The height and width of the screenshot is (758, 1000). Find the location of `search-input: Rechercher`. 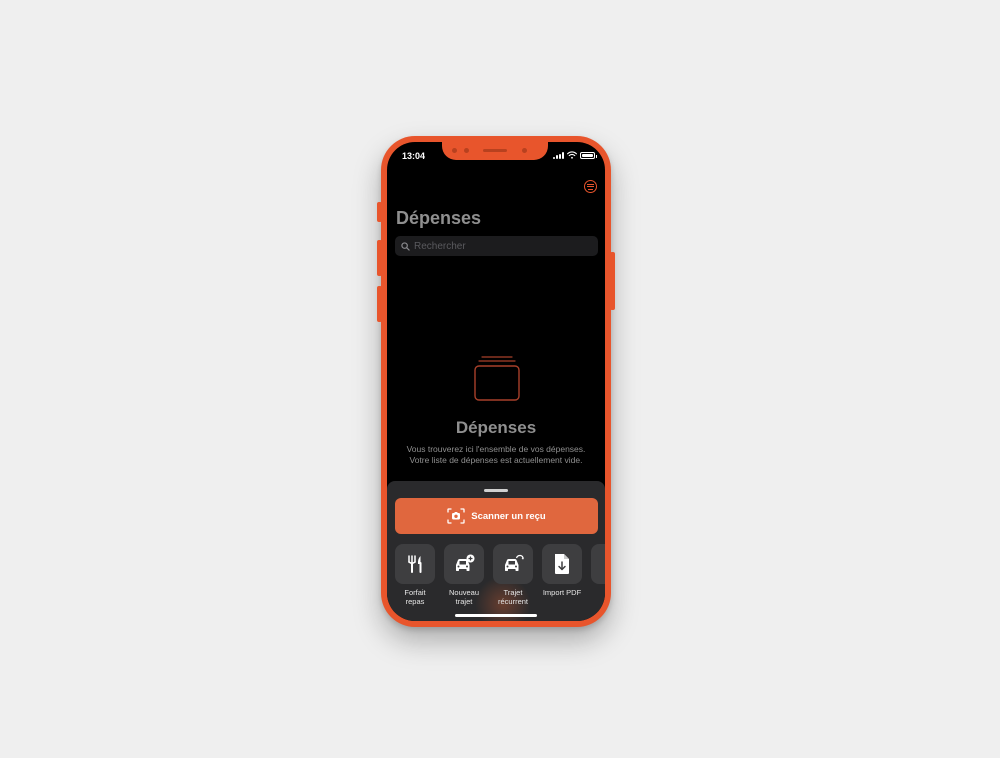

search-input: Rechercher is located at coordinates (496, 246).